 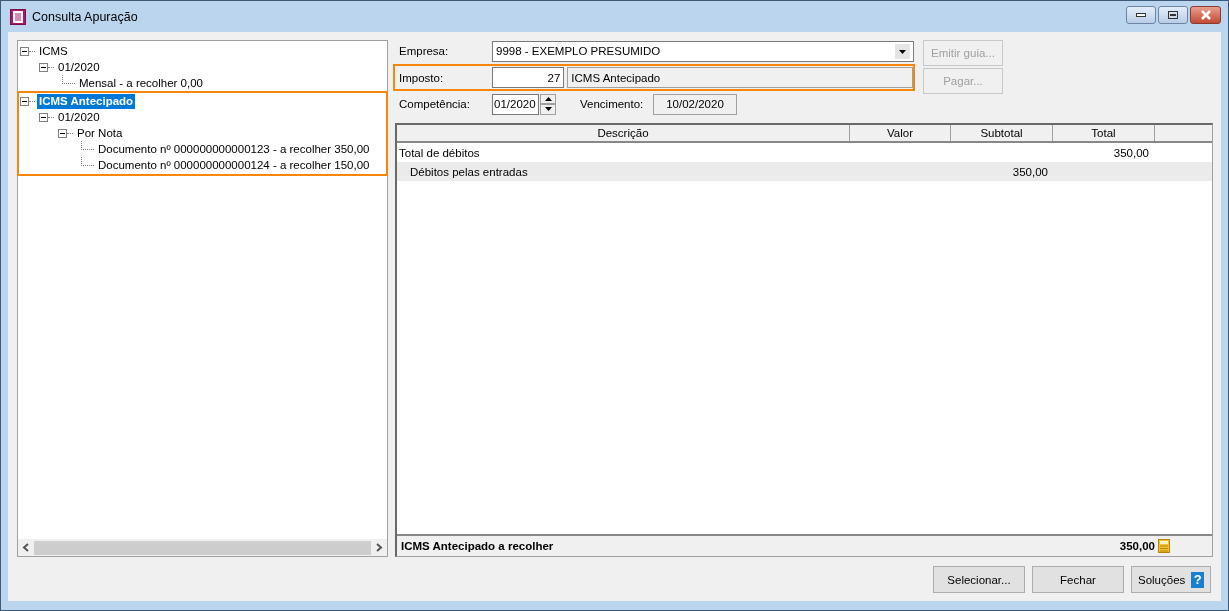 I want to click on close-icon, so click(x=1205, y=14).